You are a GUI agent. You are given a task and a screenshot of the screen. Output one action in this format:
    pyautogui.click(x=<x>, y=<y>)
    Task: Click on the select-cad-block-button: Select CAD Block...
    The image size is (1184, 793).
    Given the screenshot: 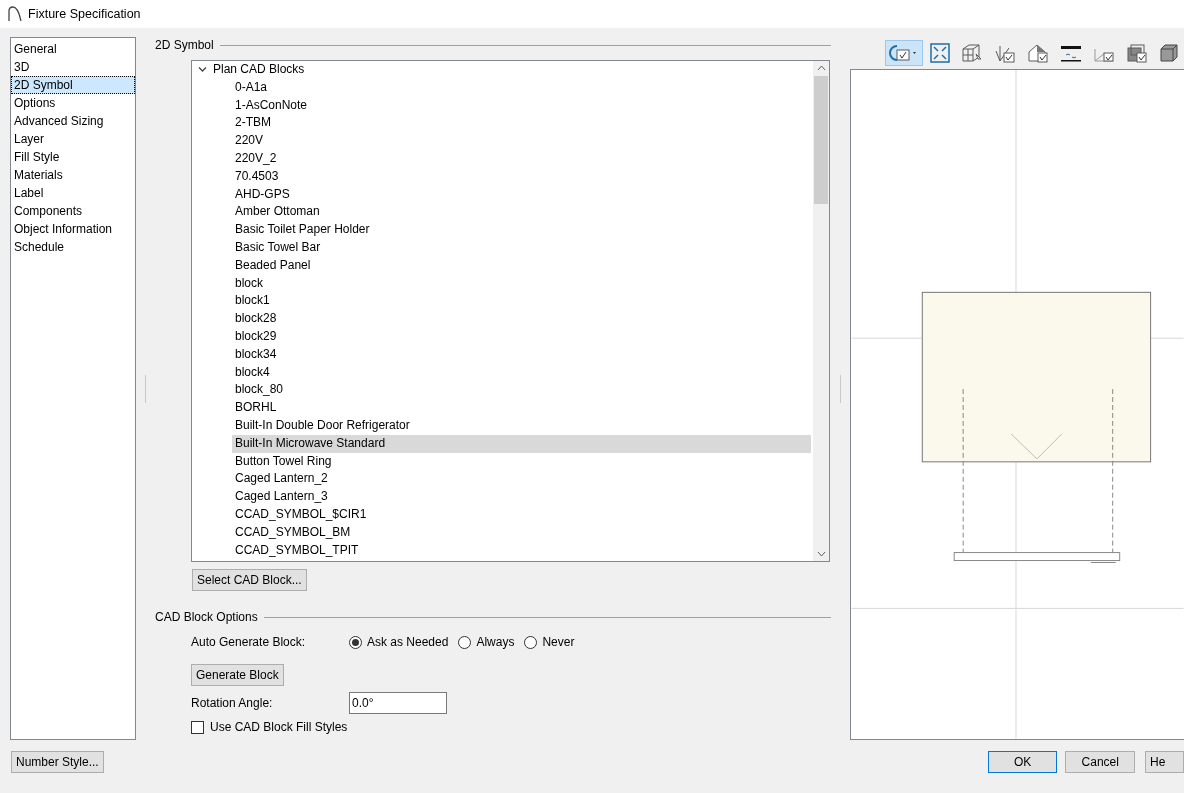 What is the action you would take?
    pyautogui.click(x=249, y=580)
    